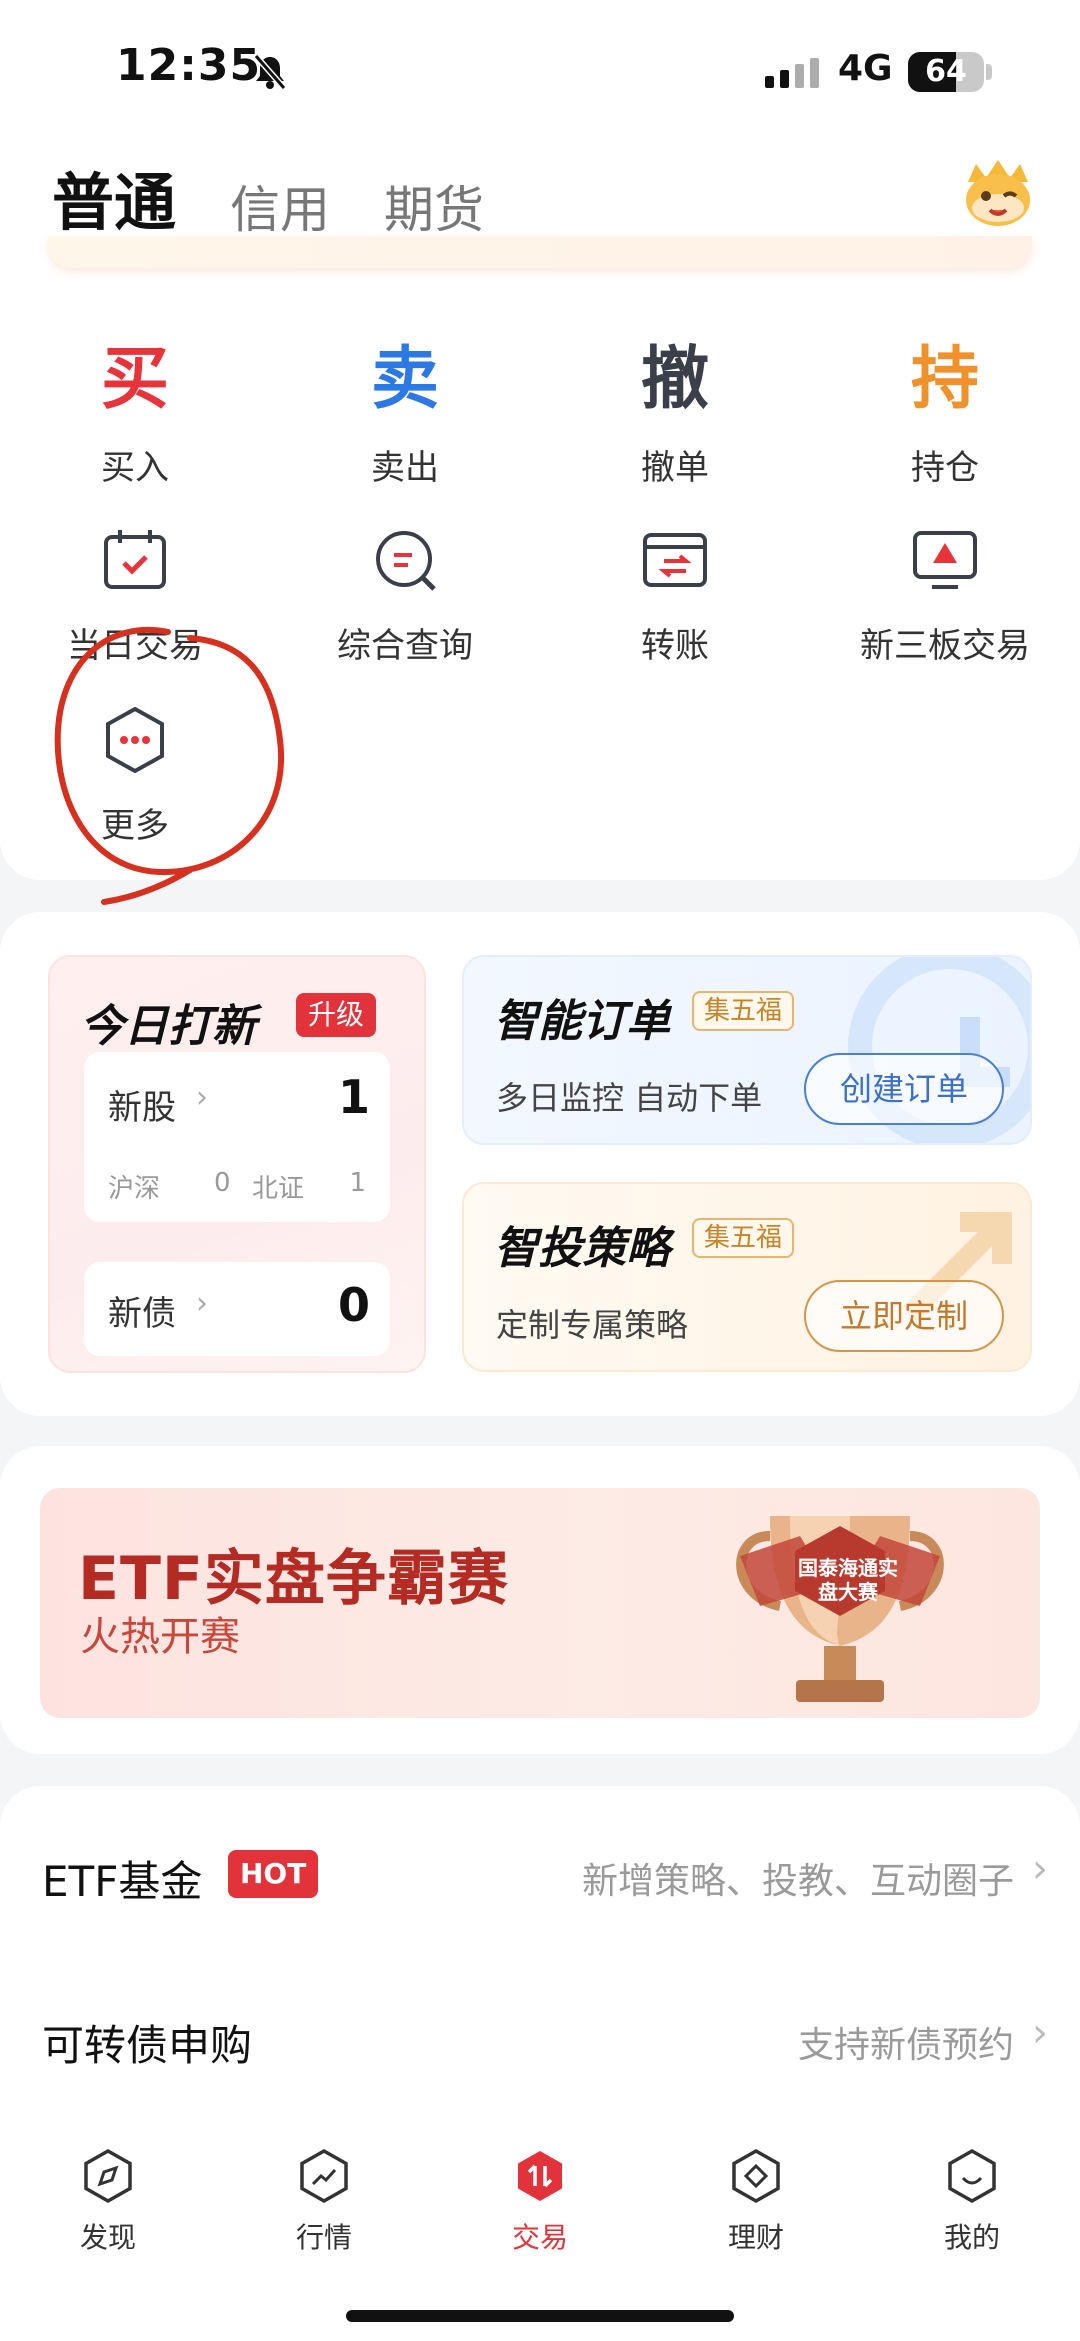 Image resolution: width=1080 pixels, height=2341 pixels. Describe the element at coordinates (122, 1881) in the screenshot. I see `etf-fund-title: ETF基金` at that location.